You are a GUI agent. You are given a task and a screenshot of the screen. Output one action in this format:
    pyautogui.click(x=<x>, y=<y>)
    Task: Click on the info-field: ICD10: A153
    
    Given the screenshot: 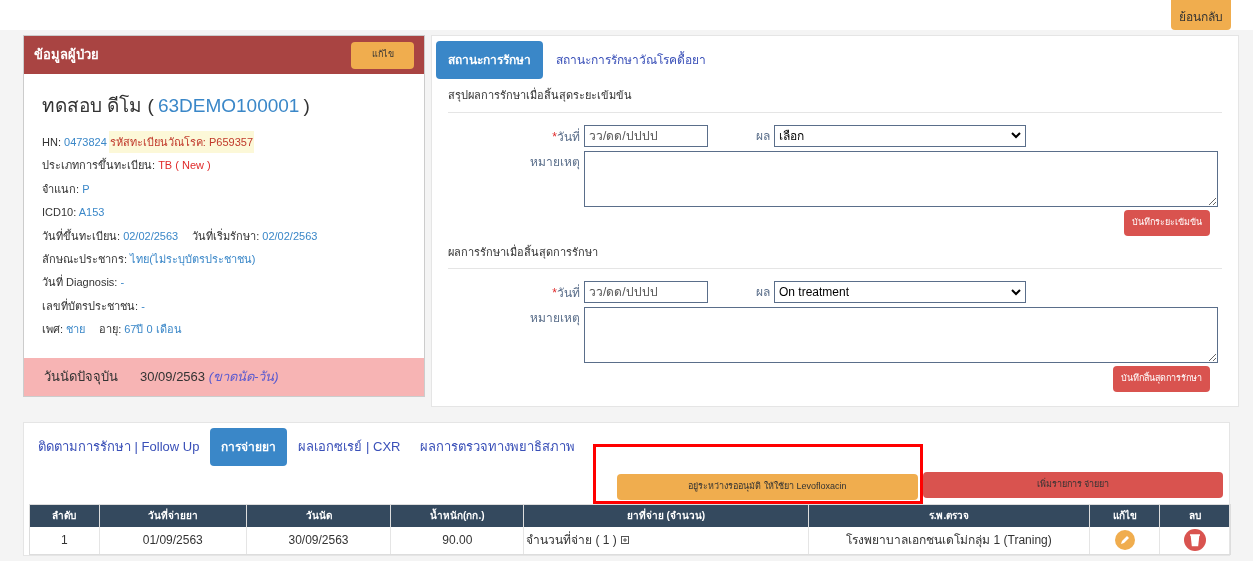 What is the action you would take?
    pyautogui.click(x=73, y=212)
    